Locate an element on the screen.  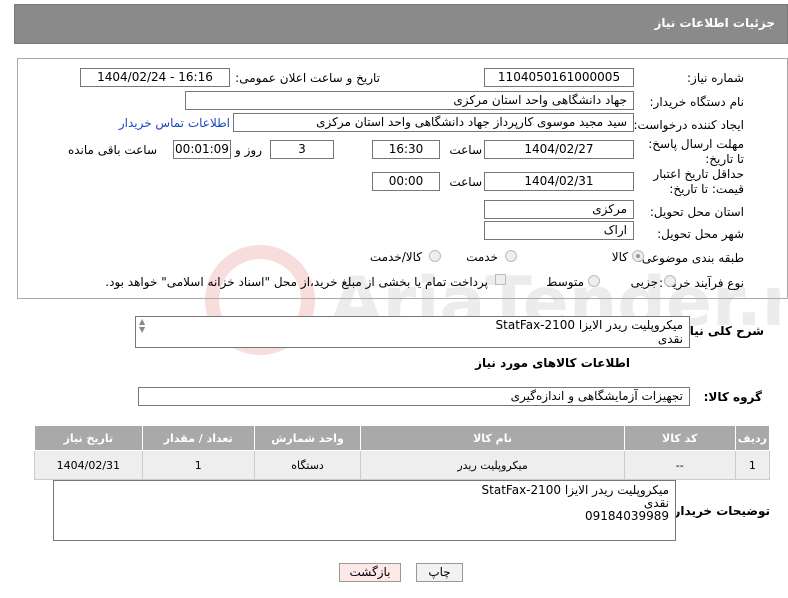
treasury-payment-checkbox is located at coordinates (500, 279).